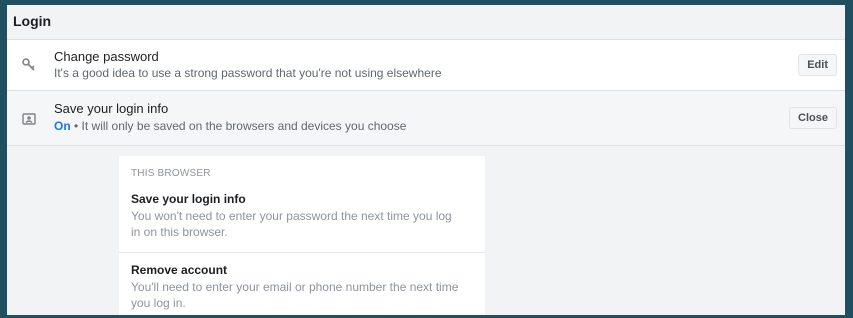  What do you see at coordinates (29, 119) in the screenshot?
I see `id-card-icon` at bounding box center [29, 119].